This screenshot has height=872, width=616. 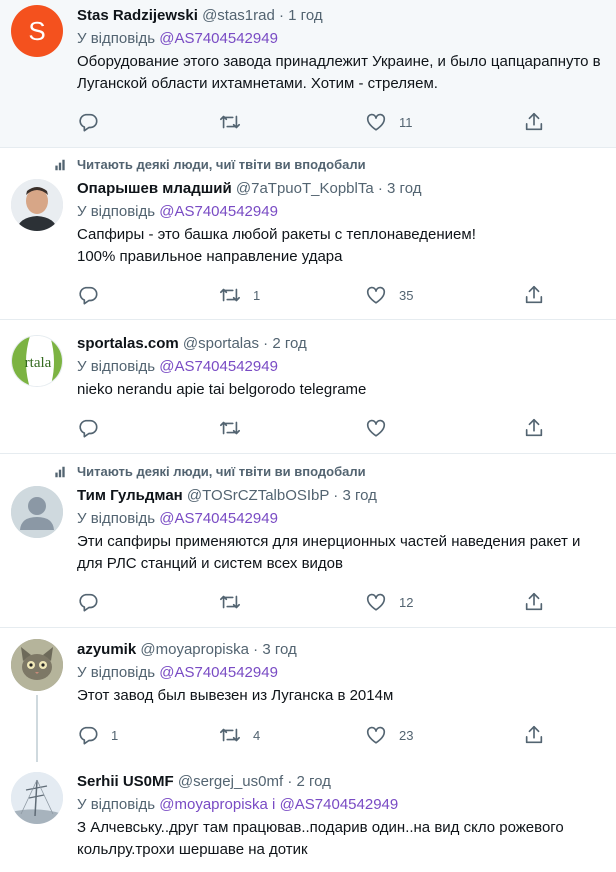 I want to click on user-handle: @sergej_us0mf, so click(x=230, y=781).